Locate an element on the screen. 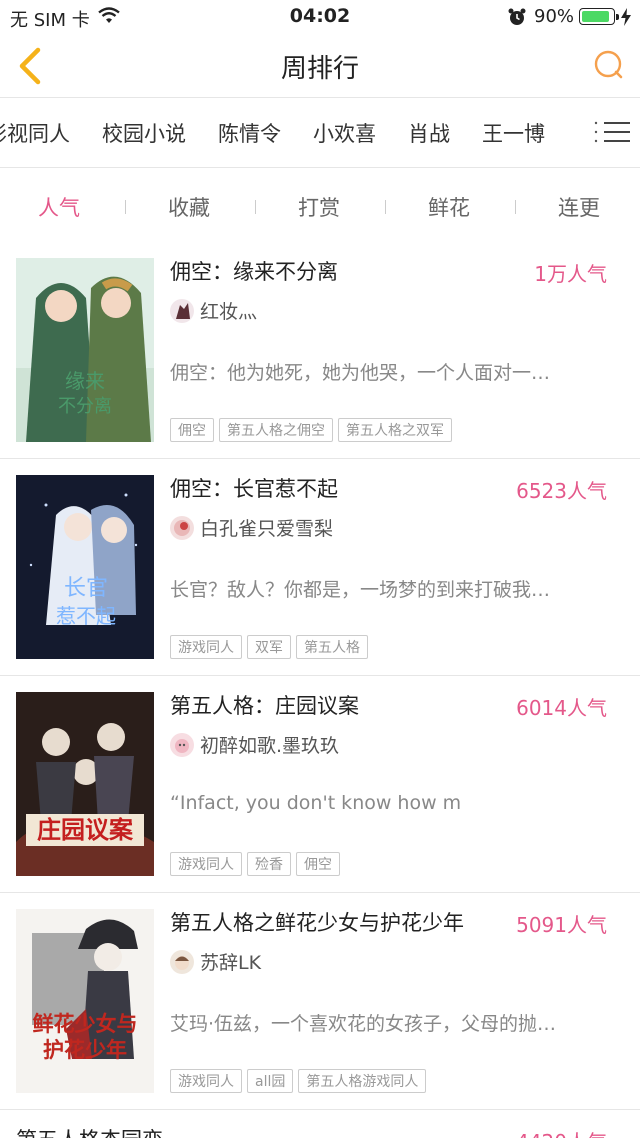  sort-option-favorites: 收藏 is located at coordinates (189, 207).